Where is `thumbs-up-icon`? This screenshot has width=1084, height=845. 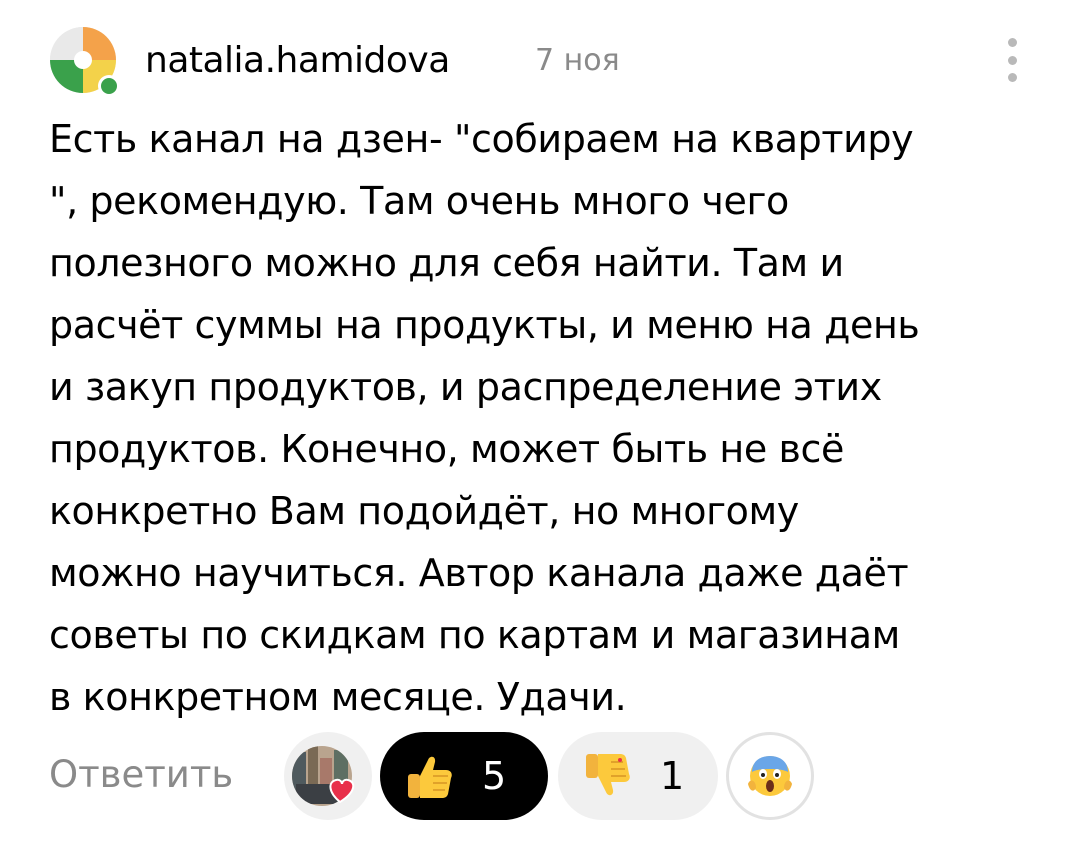
thumbs-up-icon is located at coordinates (430, 776).